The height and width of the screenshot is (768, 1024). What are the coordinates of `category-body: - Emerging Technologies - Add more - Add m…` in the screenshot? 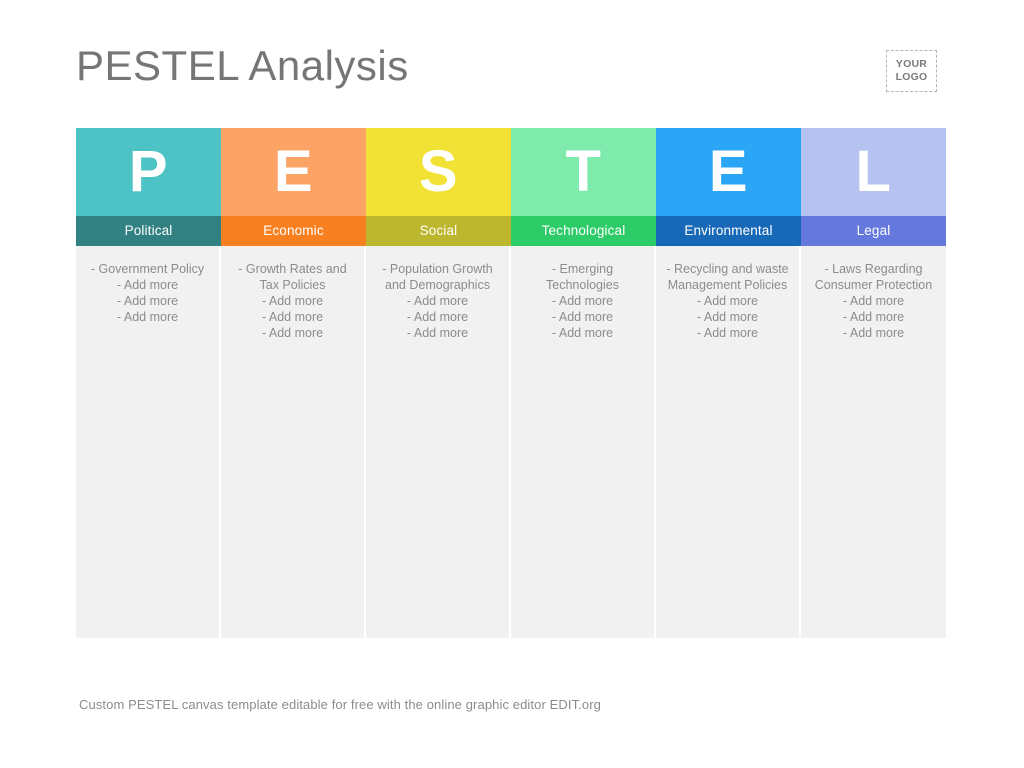 It's located at (583, 442).